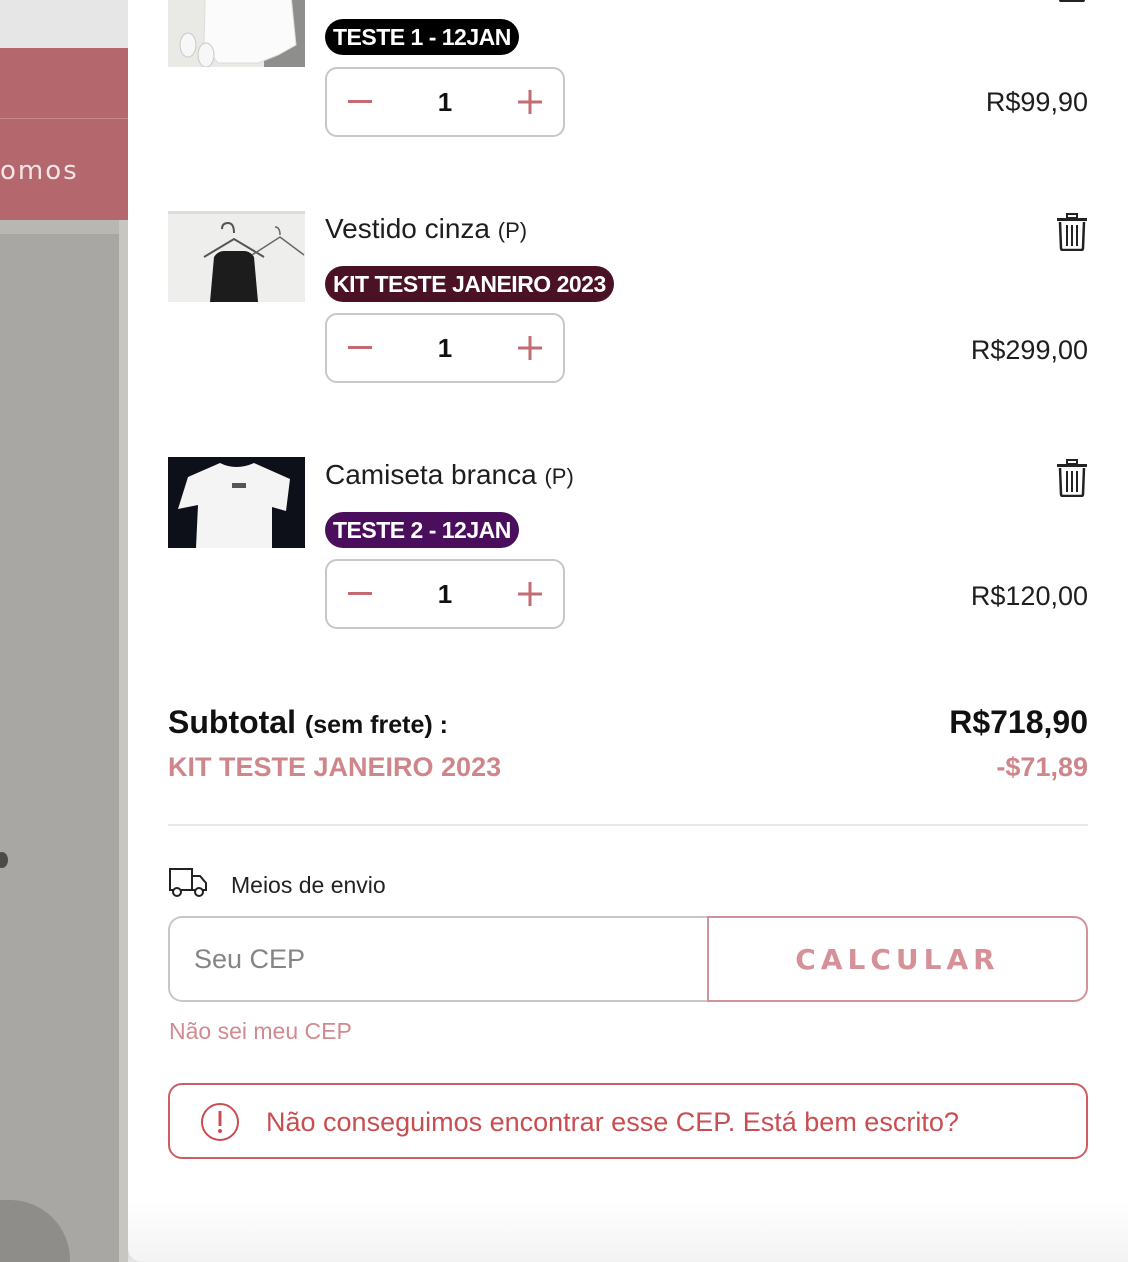  Describe the element at coordinates (220, 1122) in the screenshot. I see `alert-circle-icon` at that location.